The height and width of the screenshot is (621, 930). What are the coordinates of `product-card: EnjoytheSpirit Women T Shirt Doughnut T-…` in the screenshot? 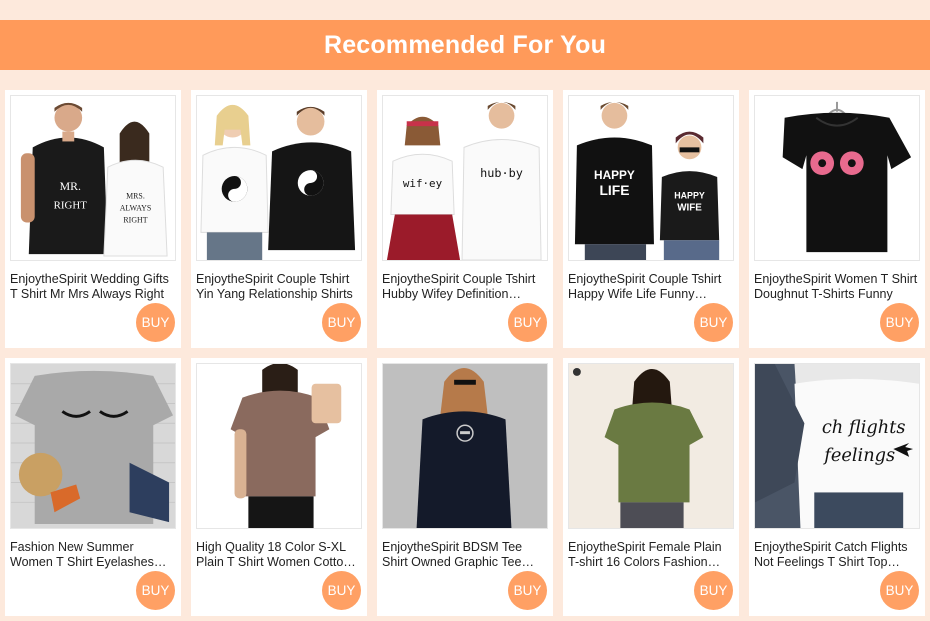 It's located at (837, 219).